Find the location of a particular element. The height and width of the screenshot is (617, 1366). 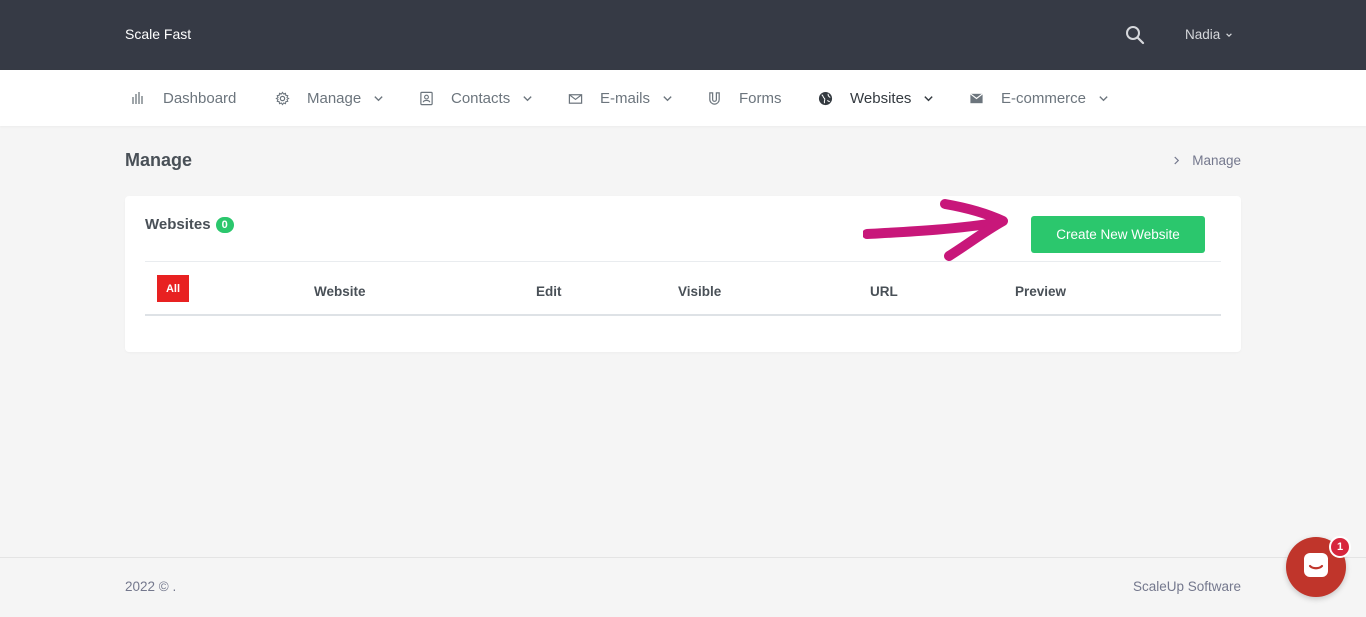

nav-label: Contacts is located at coordinates (481, 98).